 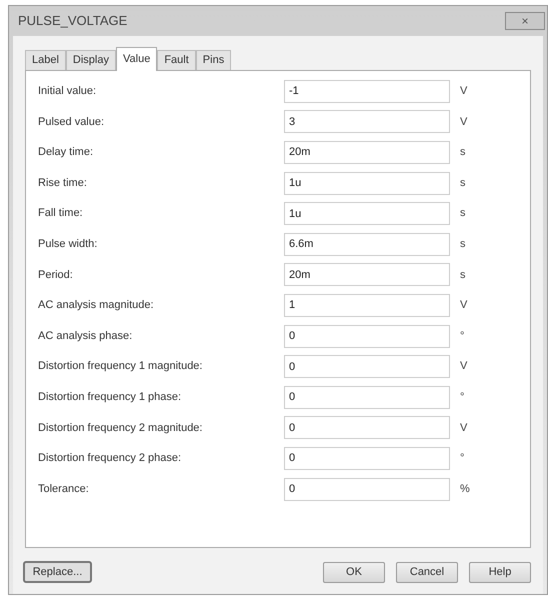 I want to click on close-button: ×, so click(x=525, y=21).